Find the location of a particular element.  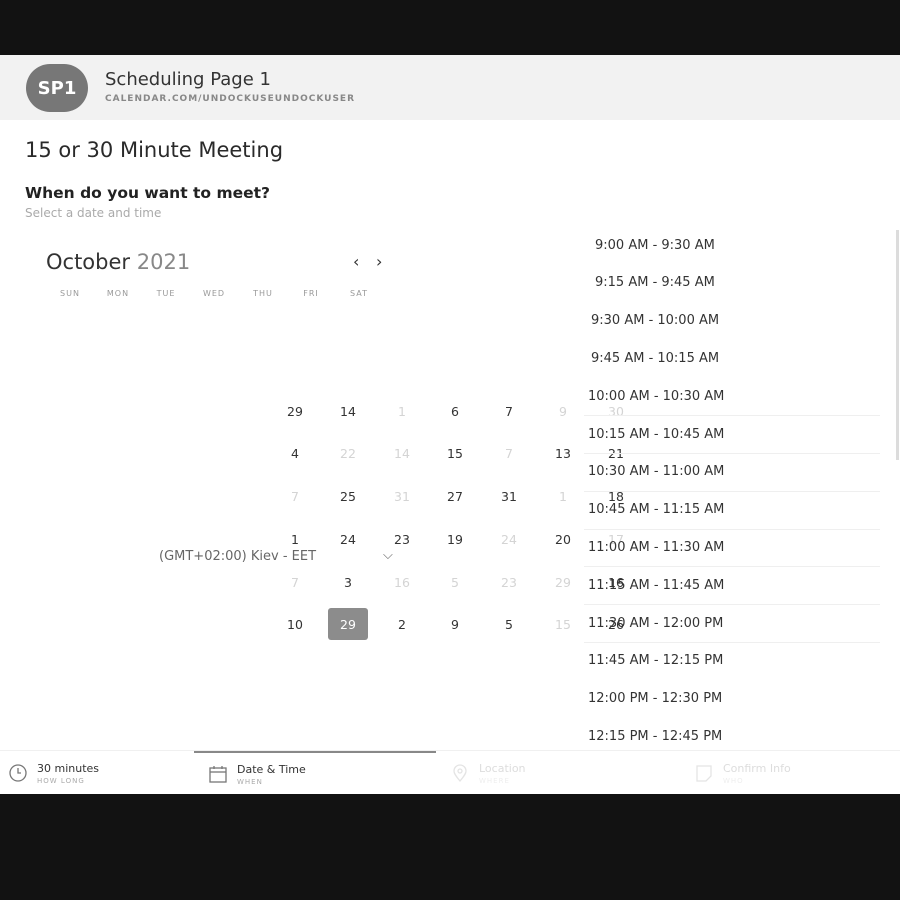

tab-confirm-info: Confirm Info WHO is located at coordinates (742, 772).